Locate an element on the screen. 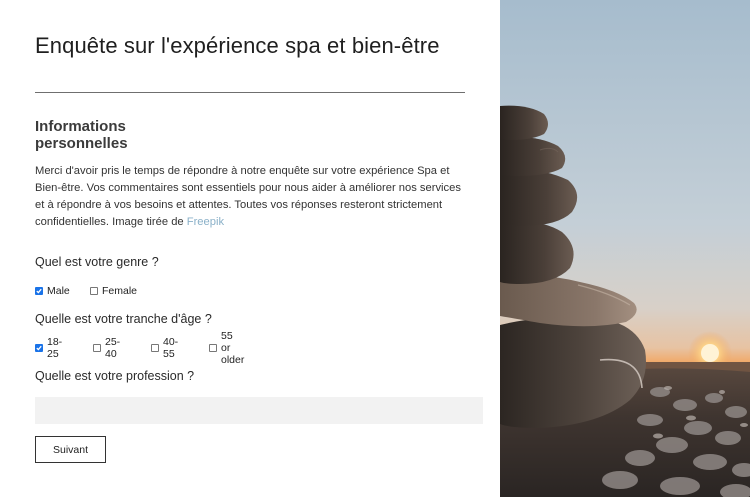 This screenshot has height=497, width=750. profession-input is located at coordinates (259, 410).